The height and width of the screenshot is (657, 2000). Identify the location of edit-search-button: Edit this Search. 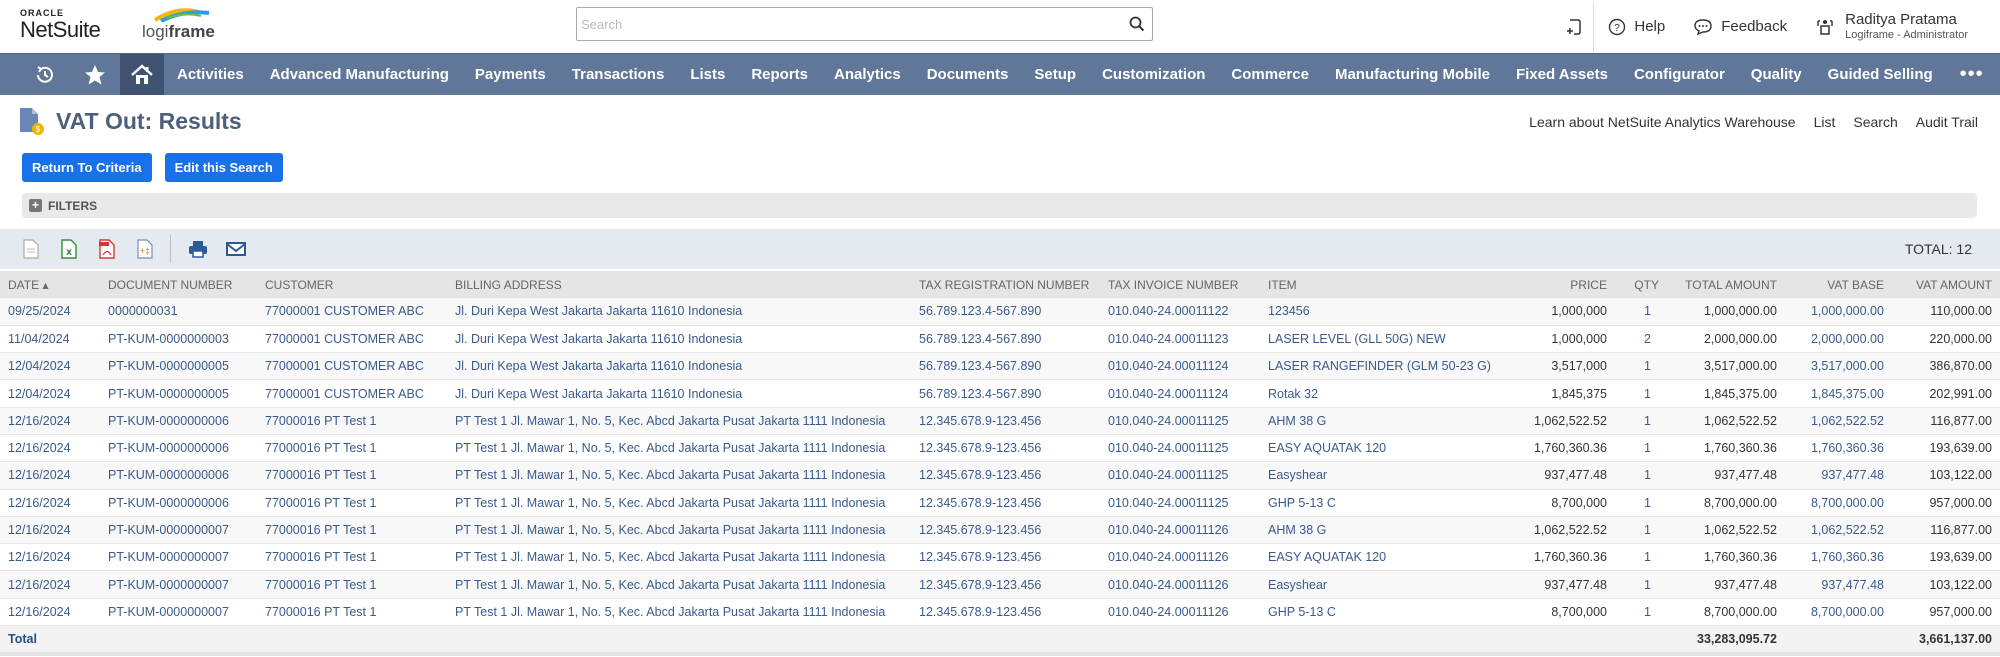
(223, 167).